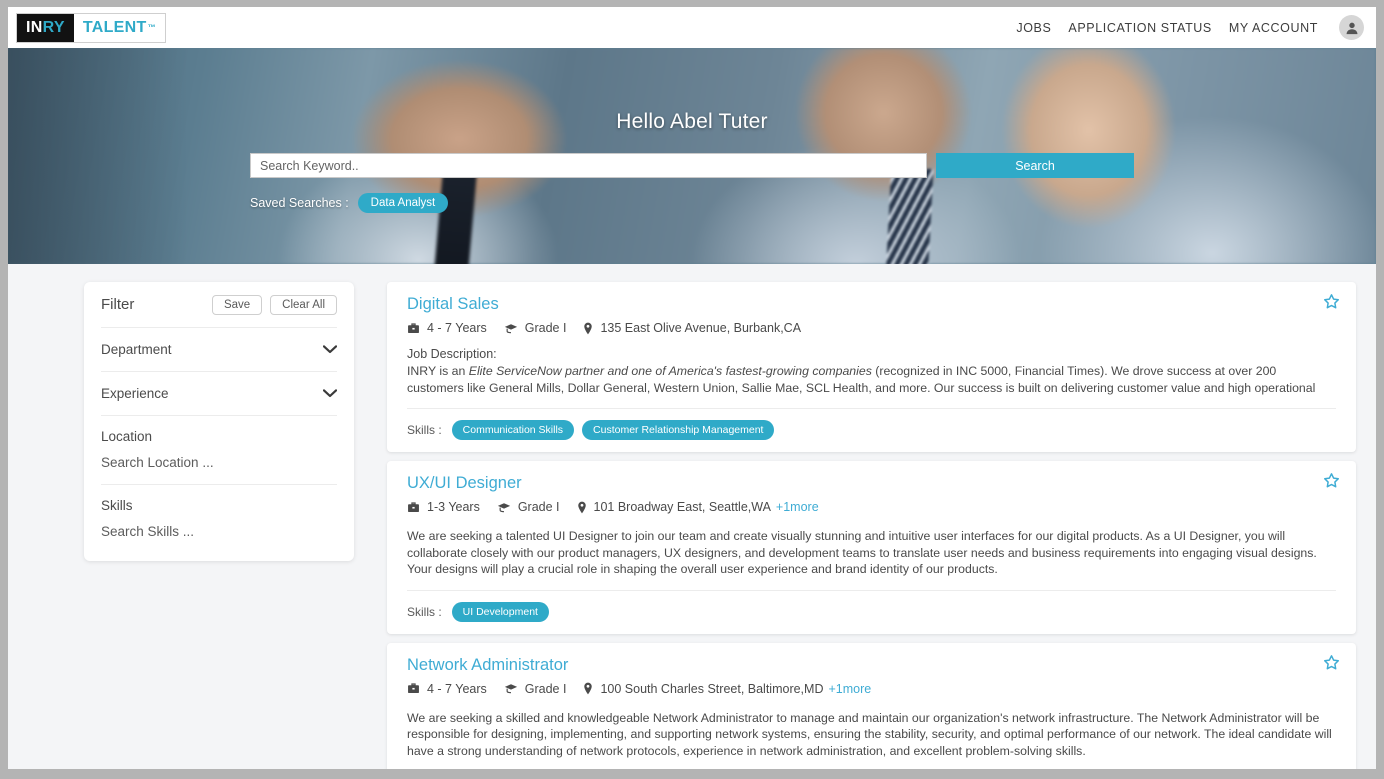  I want to click on logo-inry: IN RY, so click(45, 27).